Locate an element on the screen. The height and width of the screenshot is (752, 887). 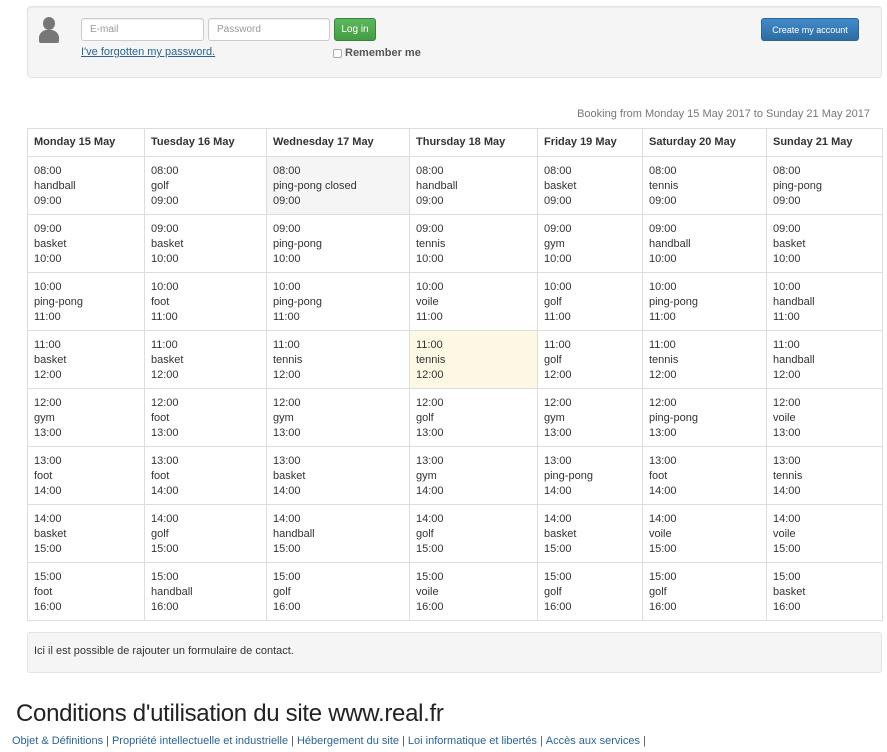
booking-cell: 15:00 foot 16:00 is located at coordinates (86, 591).